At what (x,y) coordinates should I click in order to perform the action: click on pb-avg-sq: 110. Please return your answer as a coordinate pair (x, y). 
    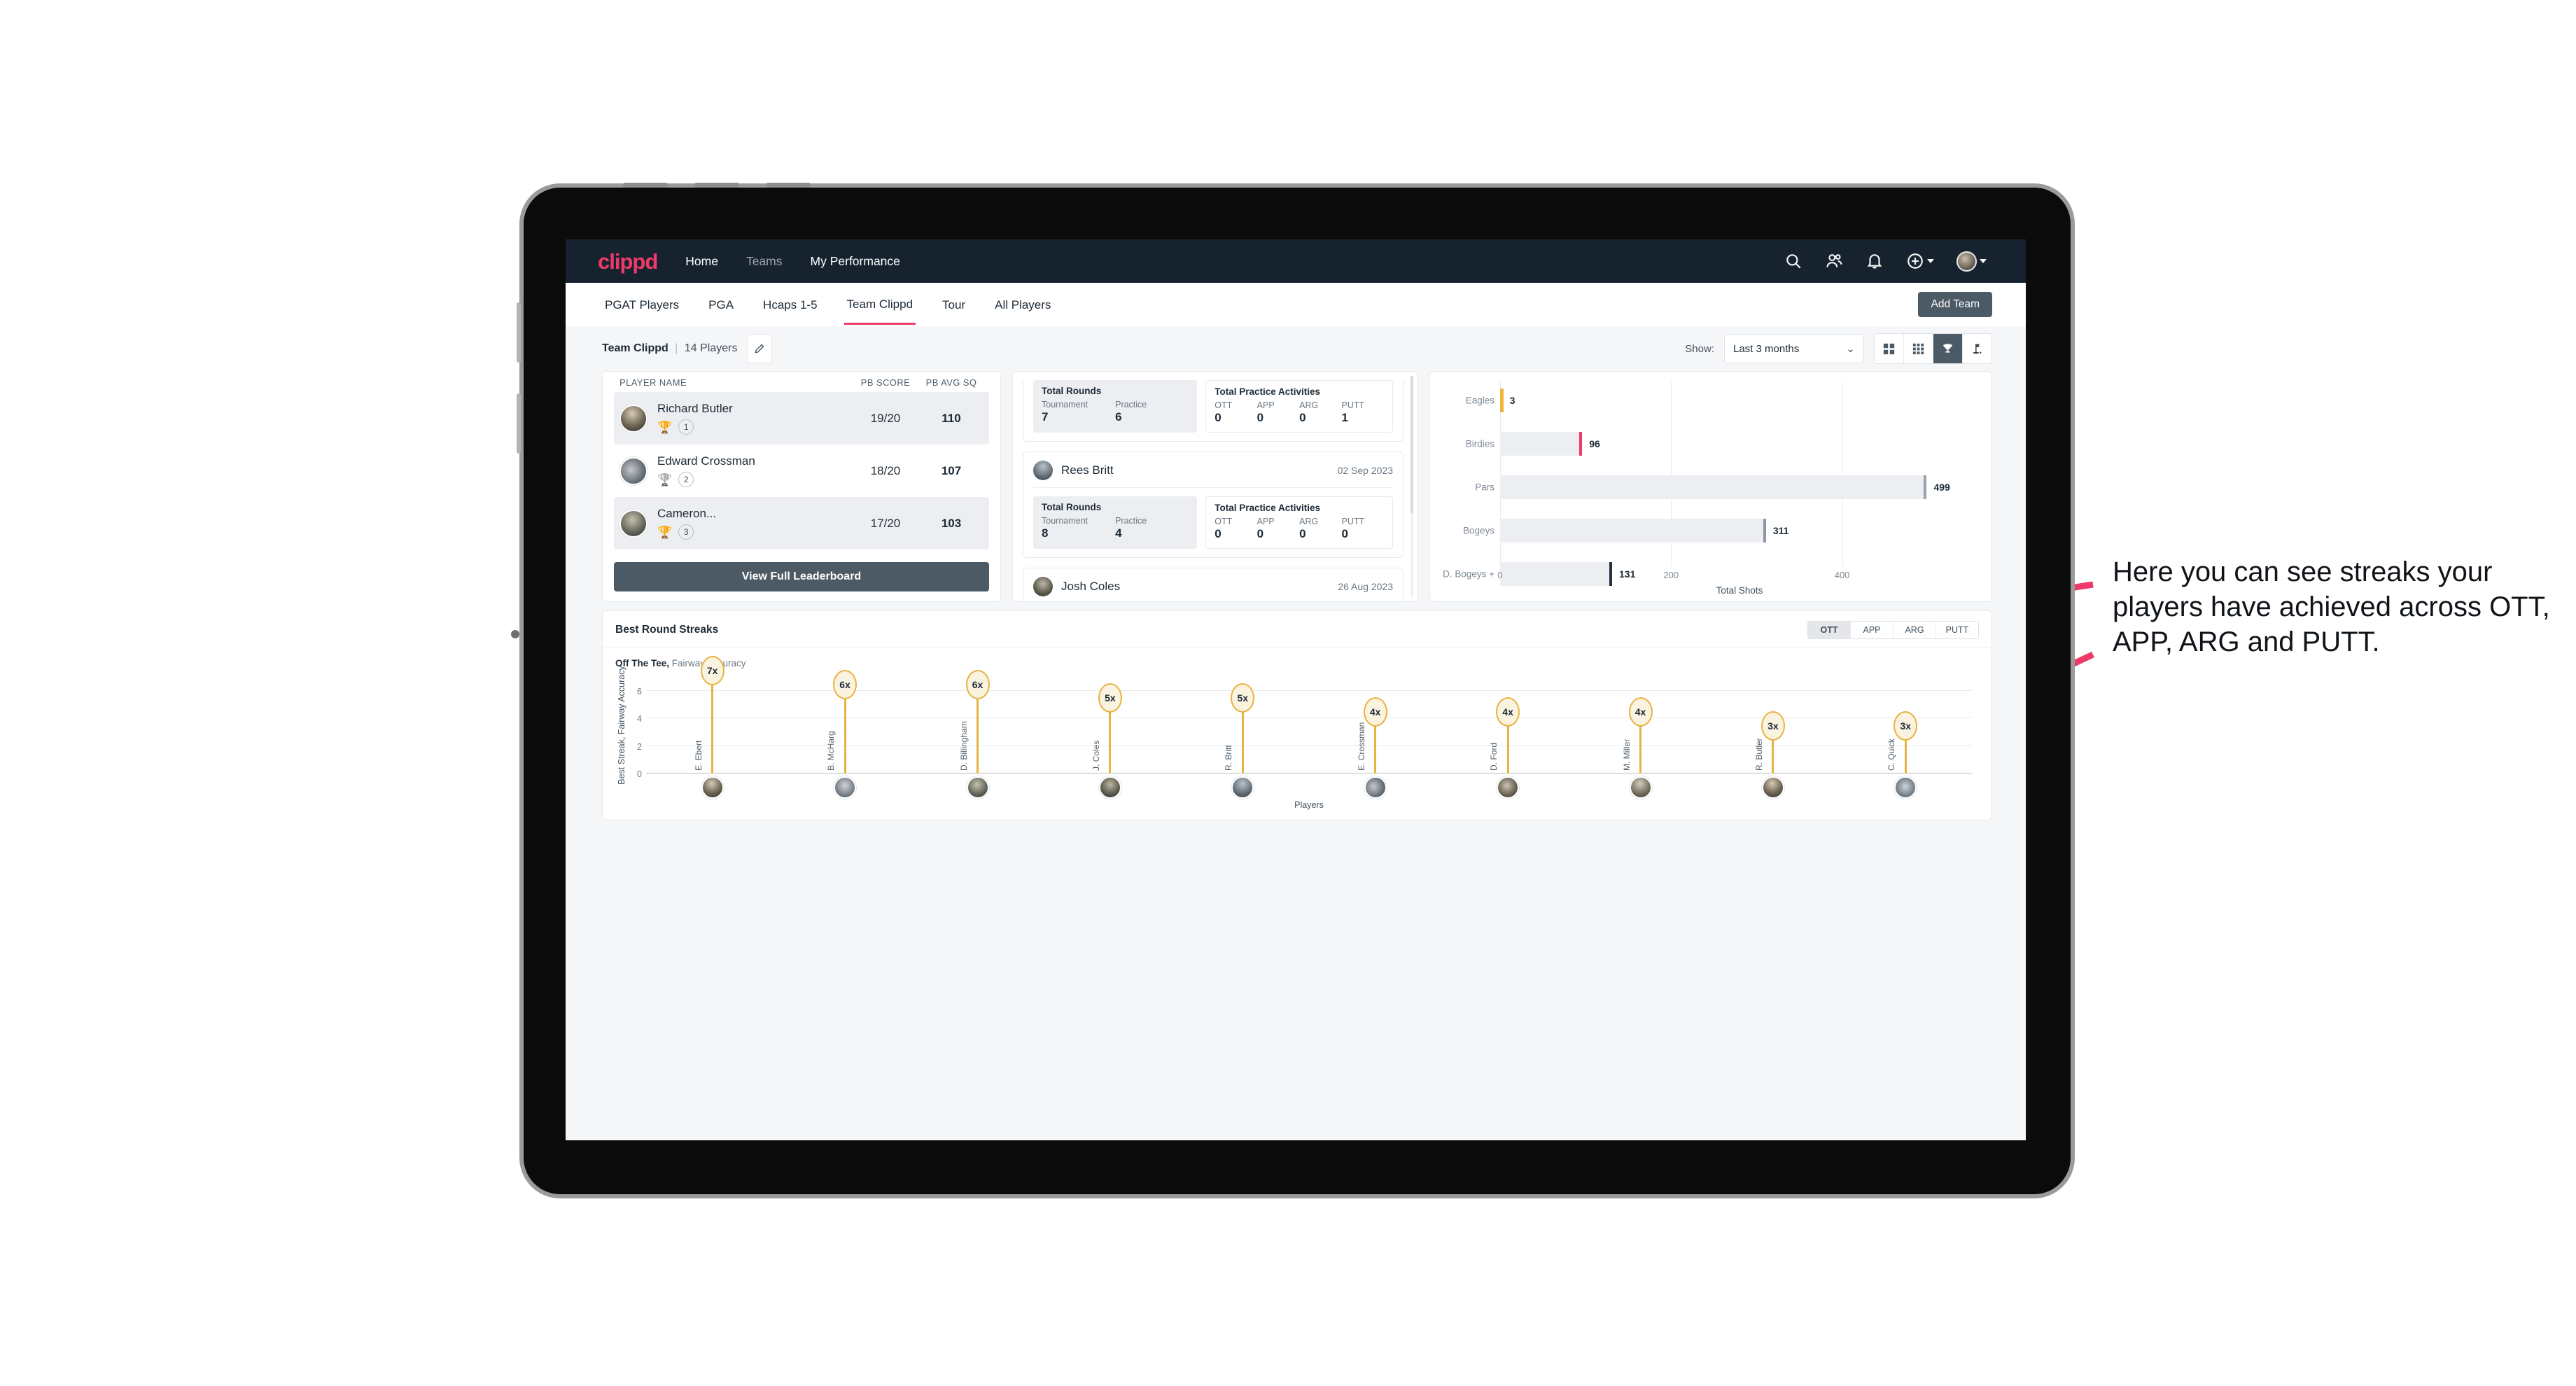
    Looking at the image, I should click on (951, 418).